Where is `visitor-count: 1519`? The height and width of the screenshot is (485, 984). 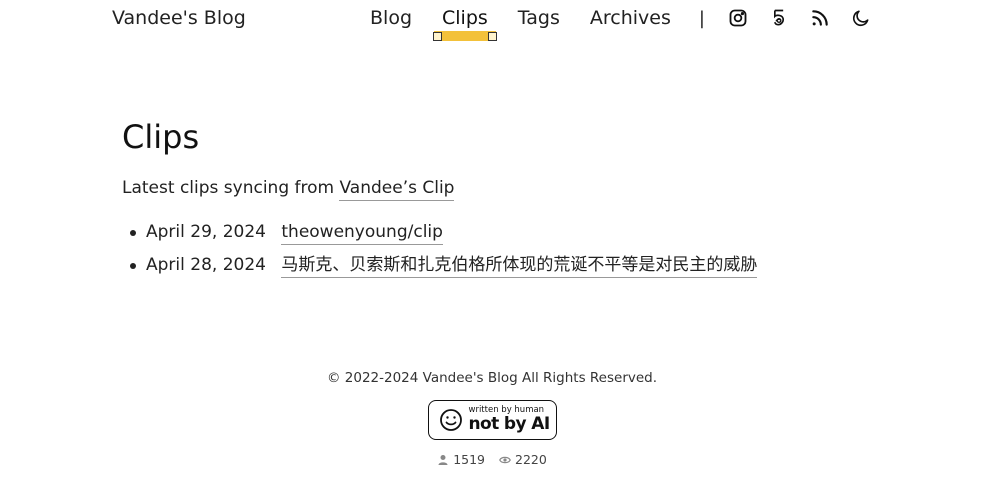 visitor-count: 1519 is located at coordinates (461, 459).